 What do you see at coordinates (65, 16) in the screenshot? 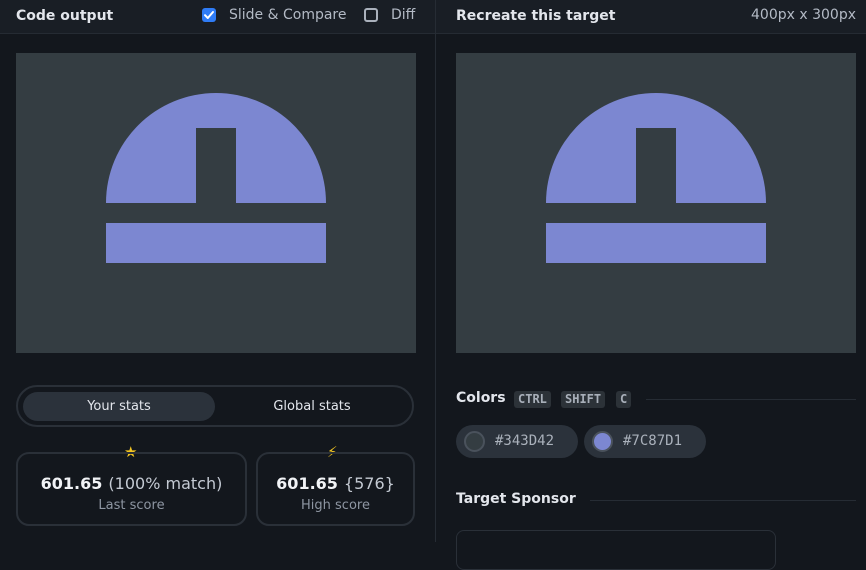
I see `code-output-title: Code output` at bounding box center [65, 16].